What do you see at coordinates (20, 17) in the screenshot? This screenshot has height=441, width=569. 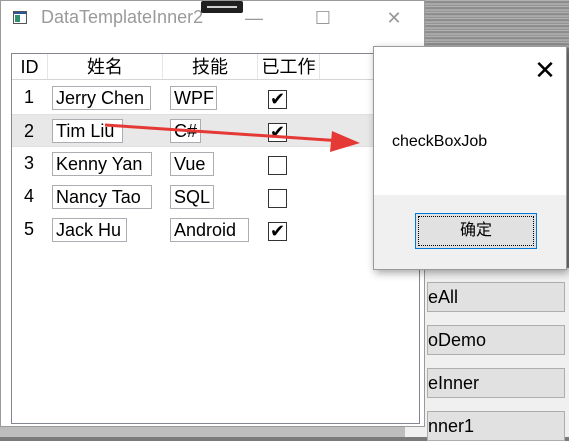 I see `app-icon` at bounding box center [20, 17].